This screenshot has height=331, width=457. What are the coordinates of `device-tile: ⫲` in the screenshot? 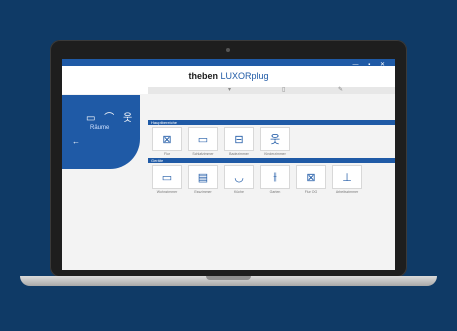 It's located at (275, 177).